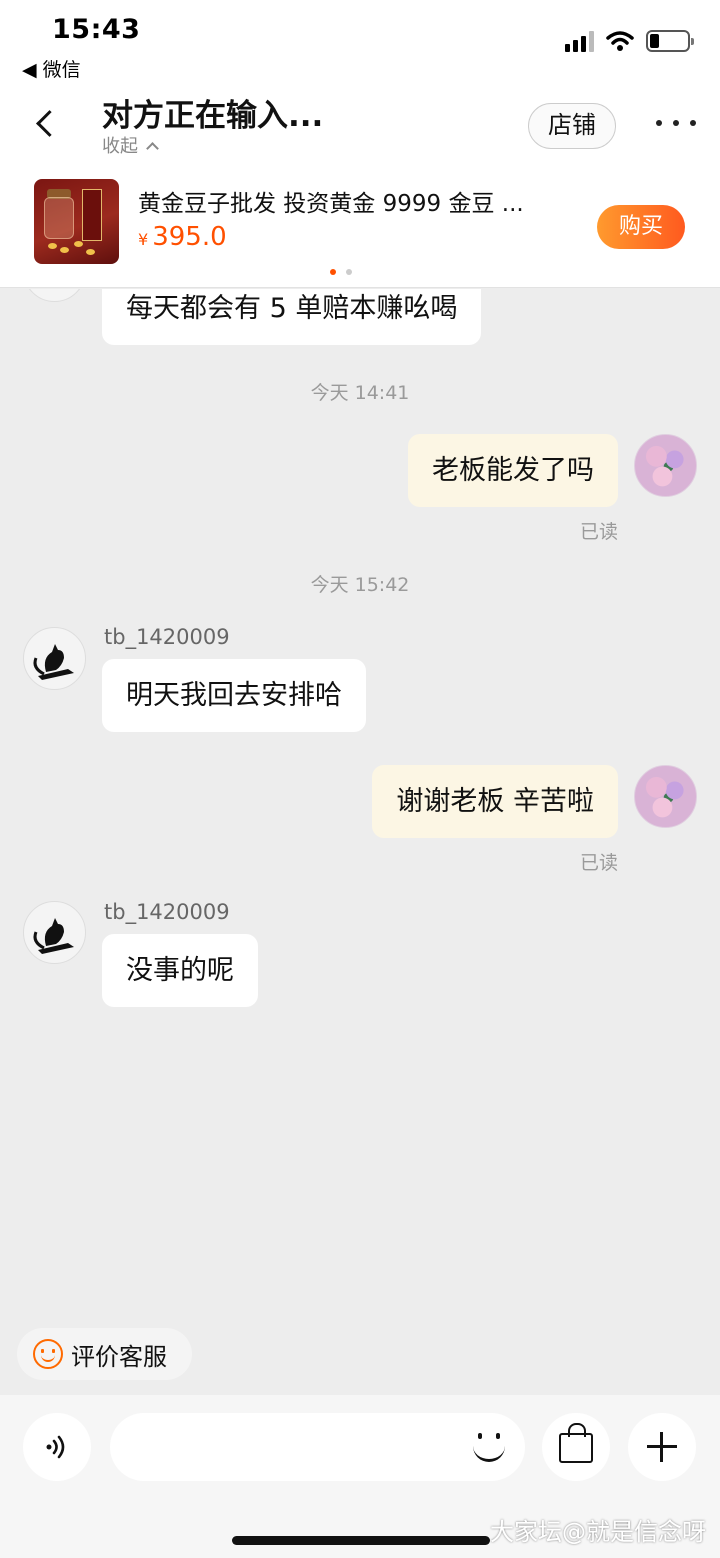 The width and height of the screenshot is (720, 1558). What do you see at coordinates (360, 230) in the screenshot?
I see `product-card: 黄金豆子批发 投资黄金 9999 金豆 ... ¥395.0 购买` at bounding box center [360, 230].